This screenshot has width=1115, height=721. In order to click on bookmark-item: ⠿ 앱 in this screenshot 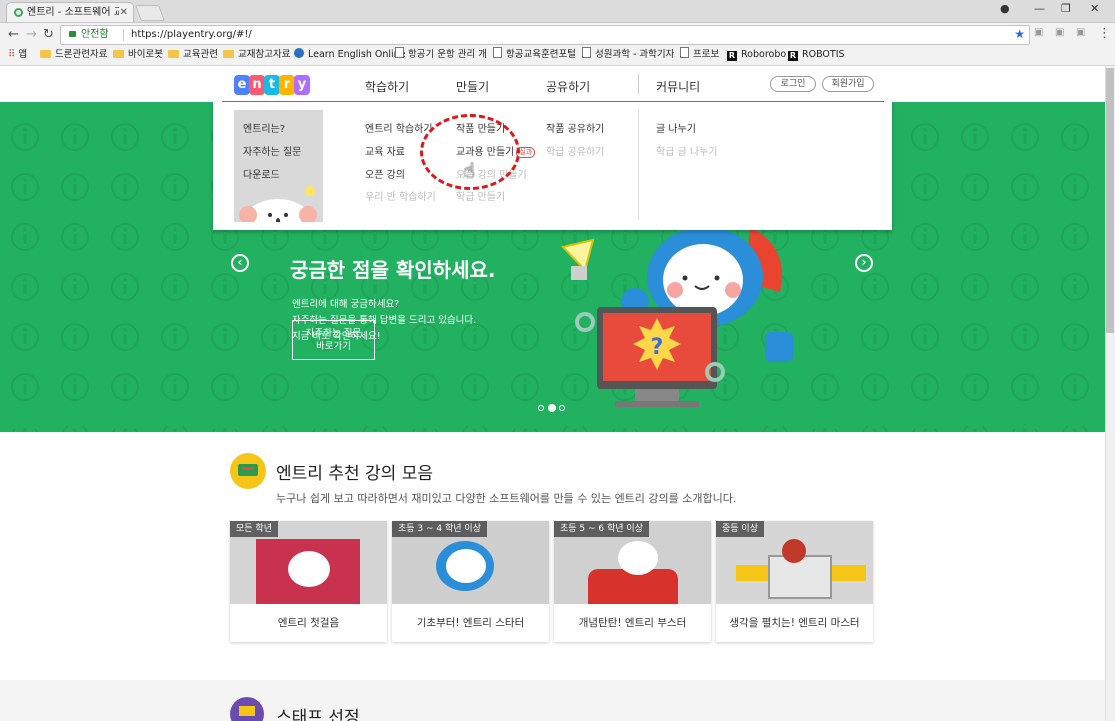, I will do `click(17, 55)`.